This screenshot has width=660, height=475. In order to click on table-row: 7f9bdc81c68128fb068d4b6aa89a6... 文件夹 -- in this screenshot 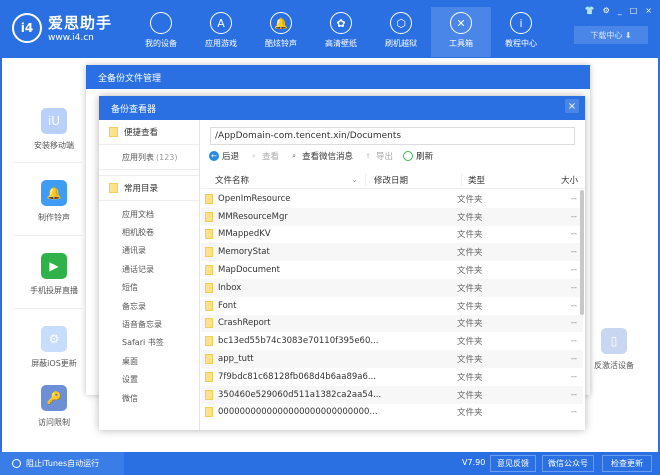, I will do `click(392, 377)`.